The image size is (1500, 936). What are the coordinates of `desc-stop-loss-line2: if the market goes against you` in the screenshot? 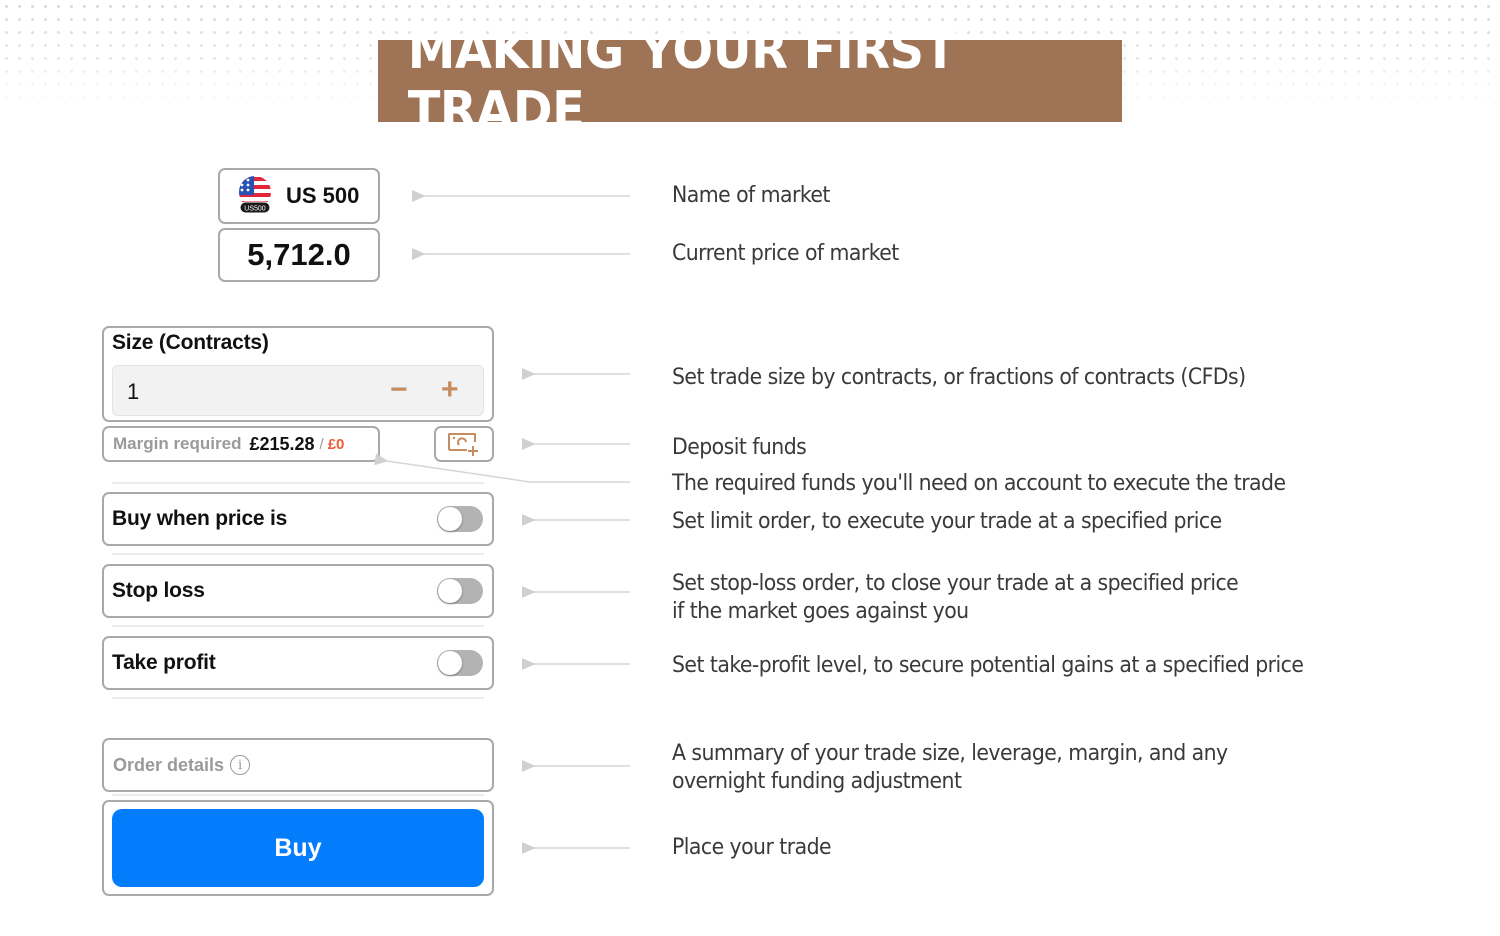 It's located at (820, 611).